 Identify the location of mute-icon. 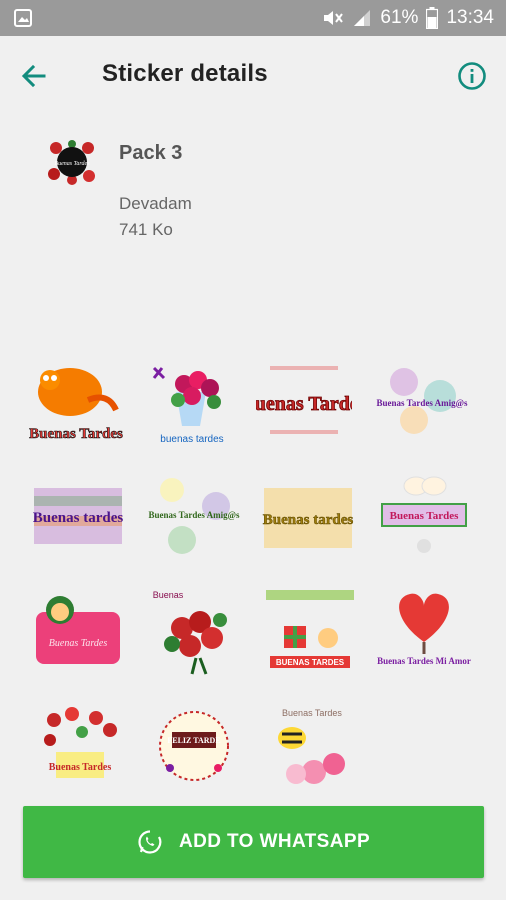
(334, 18).